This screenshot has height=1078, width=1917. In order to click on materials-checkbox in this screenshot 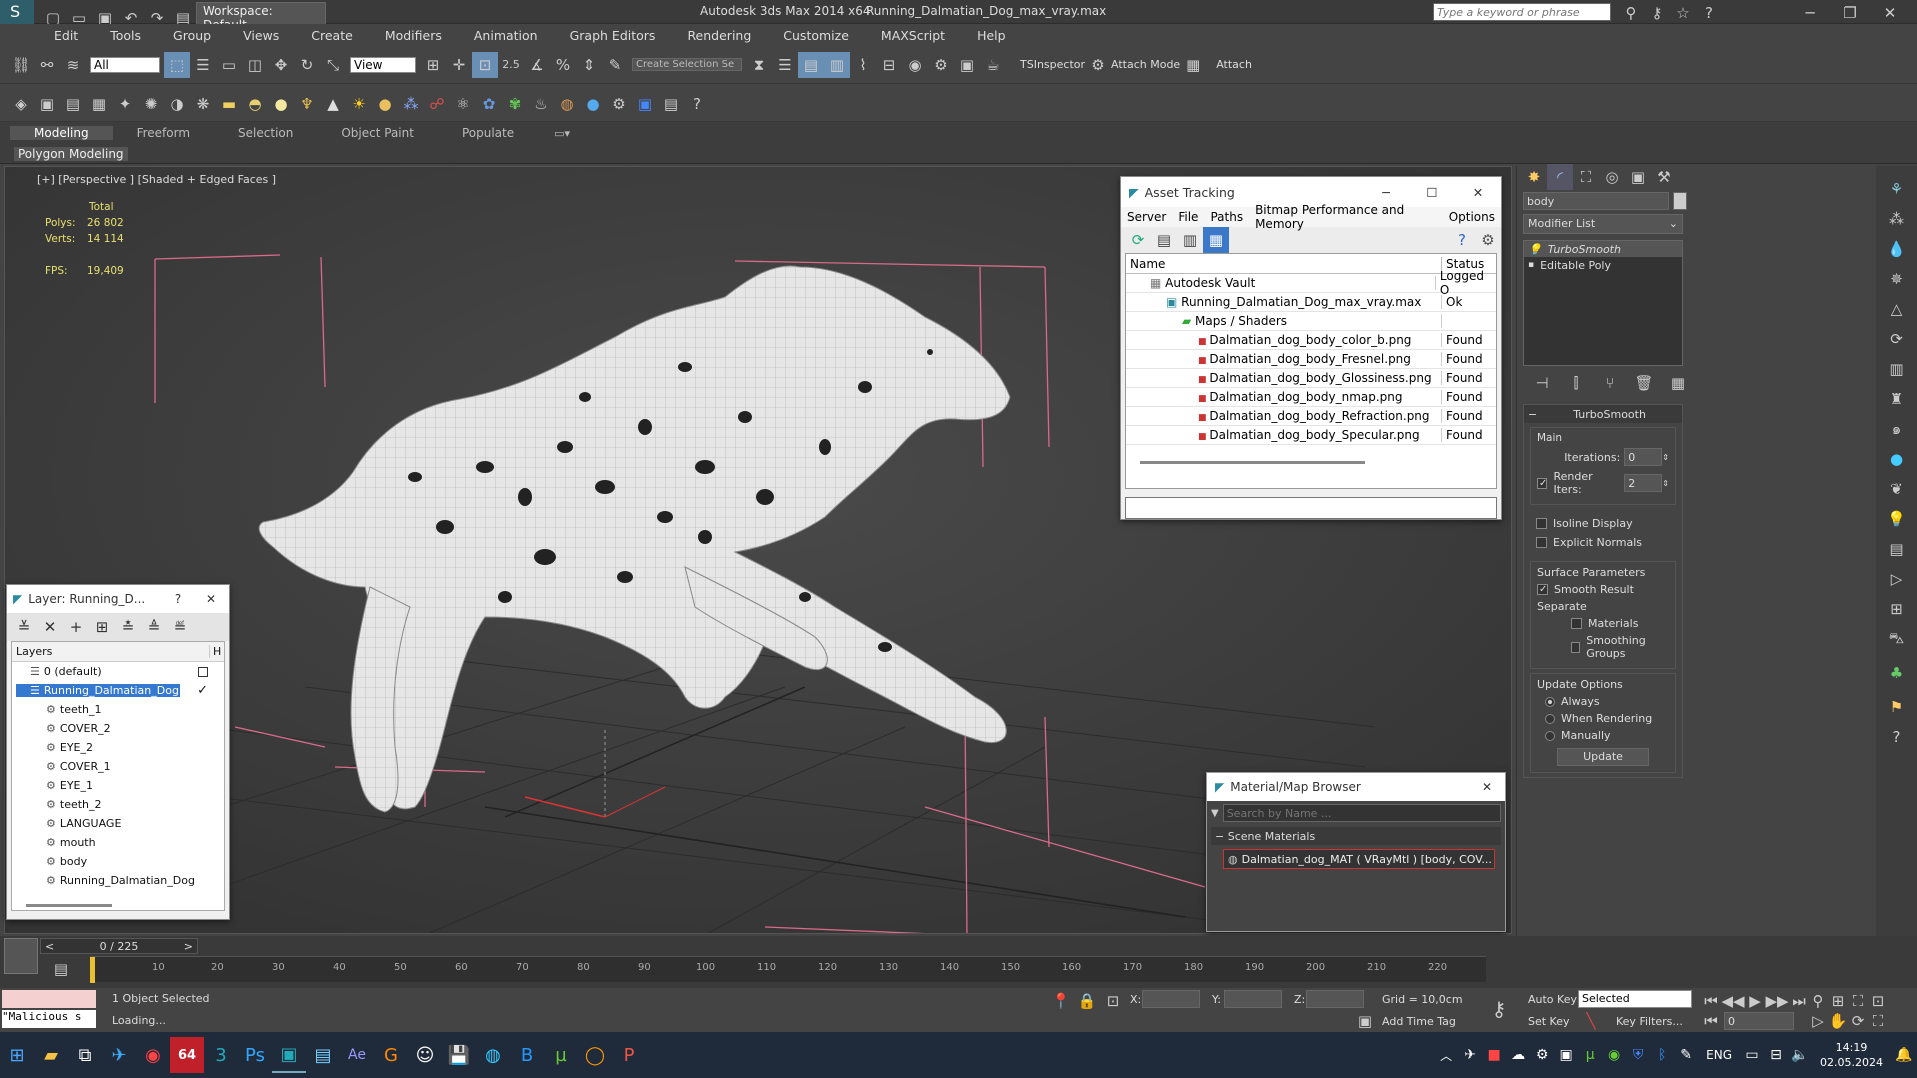, I will do `click(1576, 623)`.